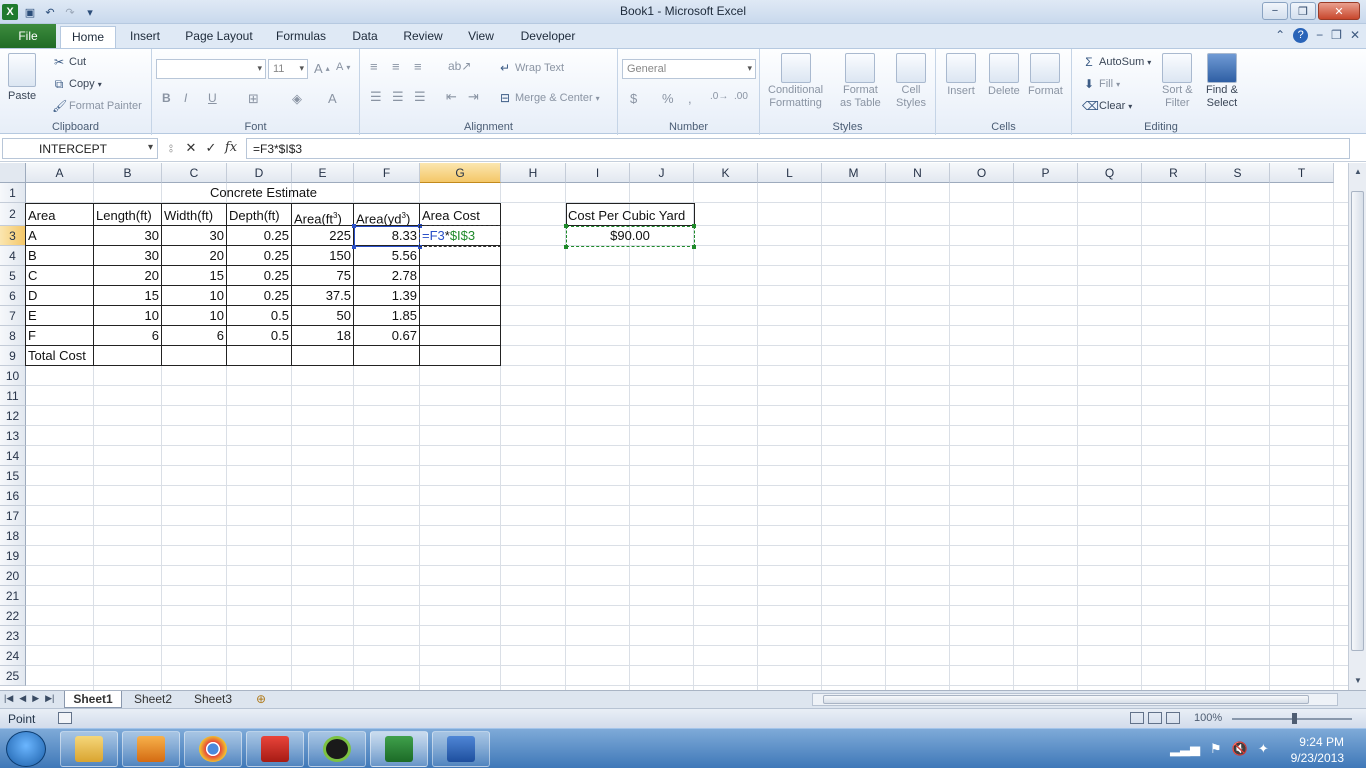  What do you see at coordinates (22, 698) in the screenshot?
I see `prev-sheet-icon: ◀` at bounding box center [22, 698].